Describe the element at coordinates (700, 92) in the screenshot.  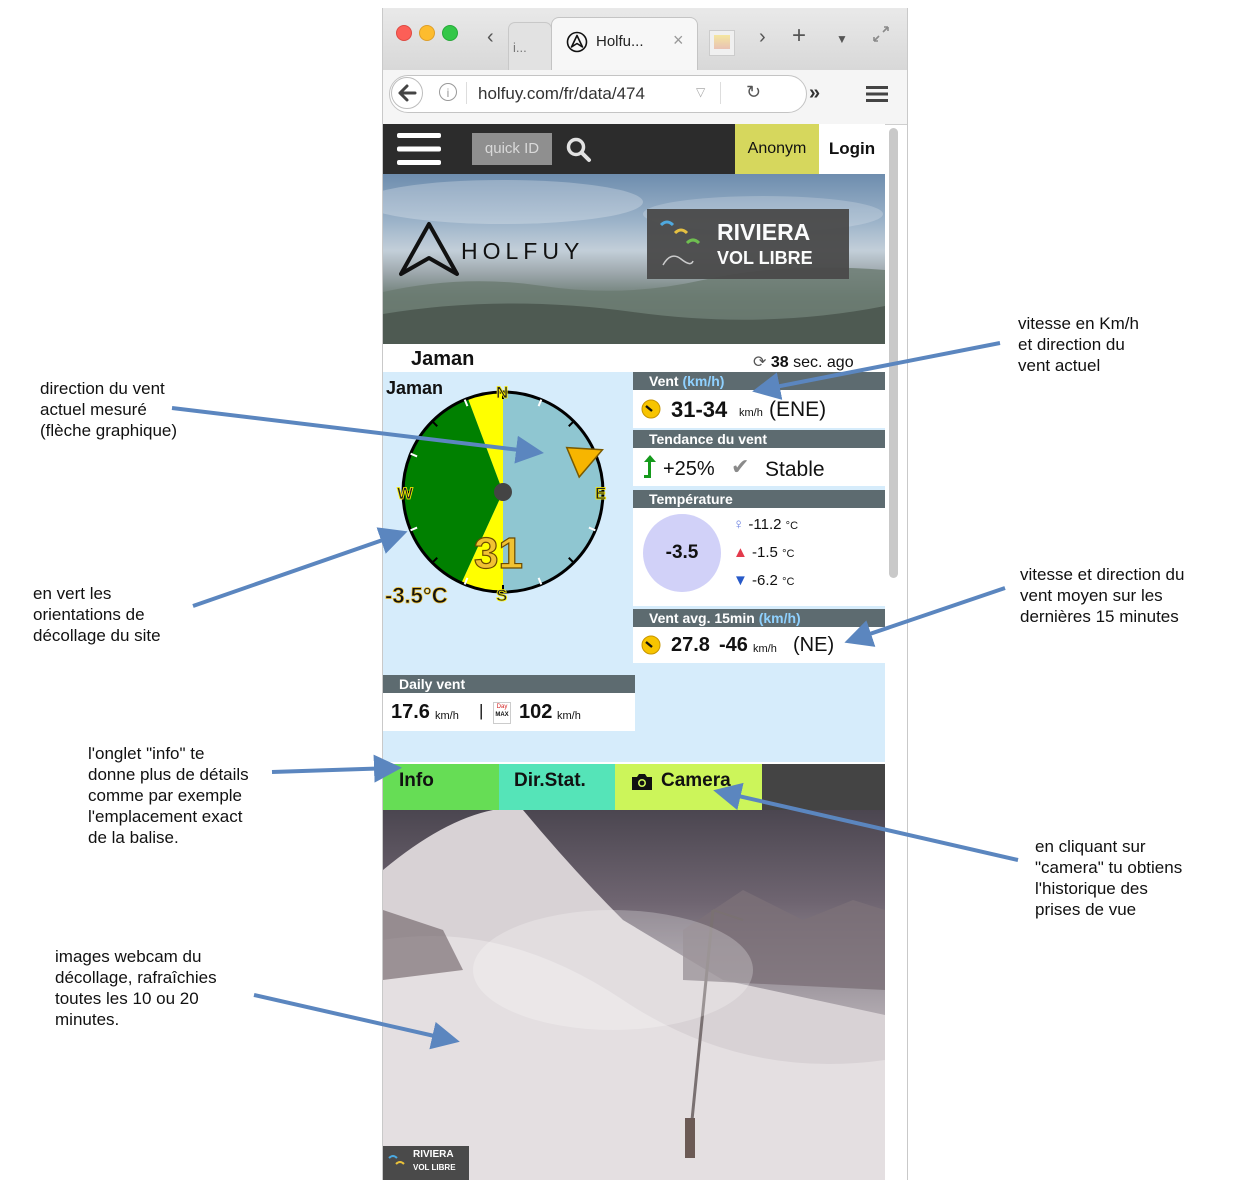
I see `url-history-dropdown-icon: ▽` at that location.